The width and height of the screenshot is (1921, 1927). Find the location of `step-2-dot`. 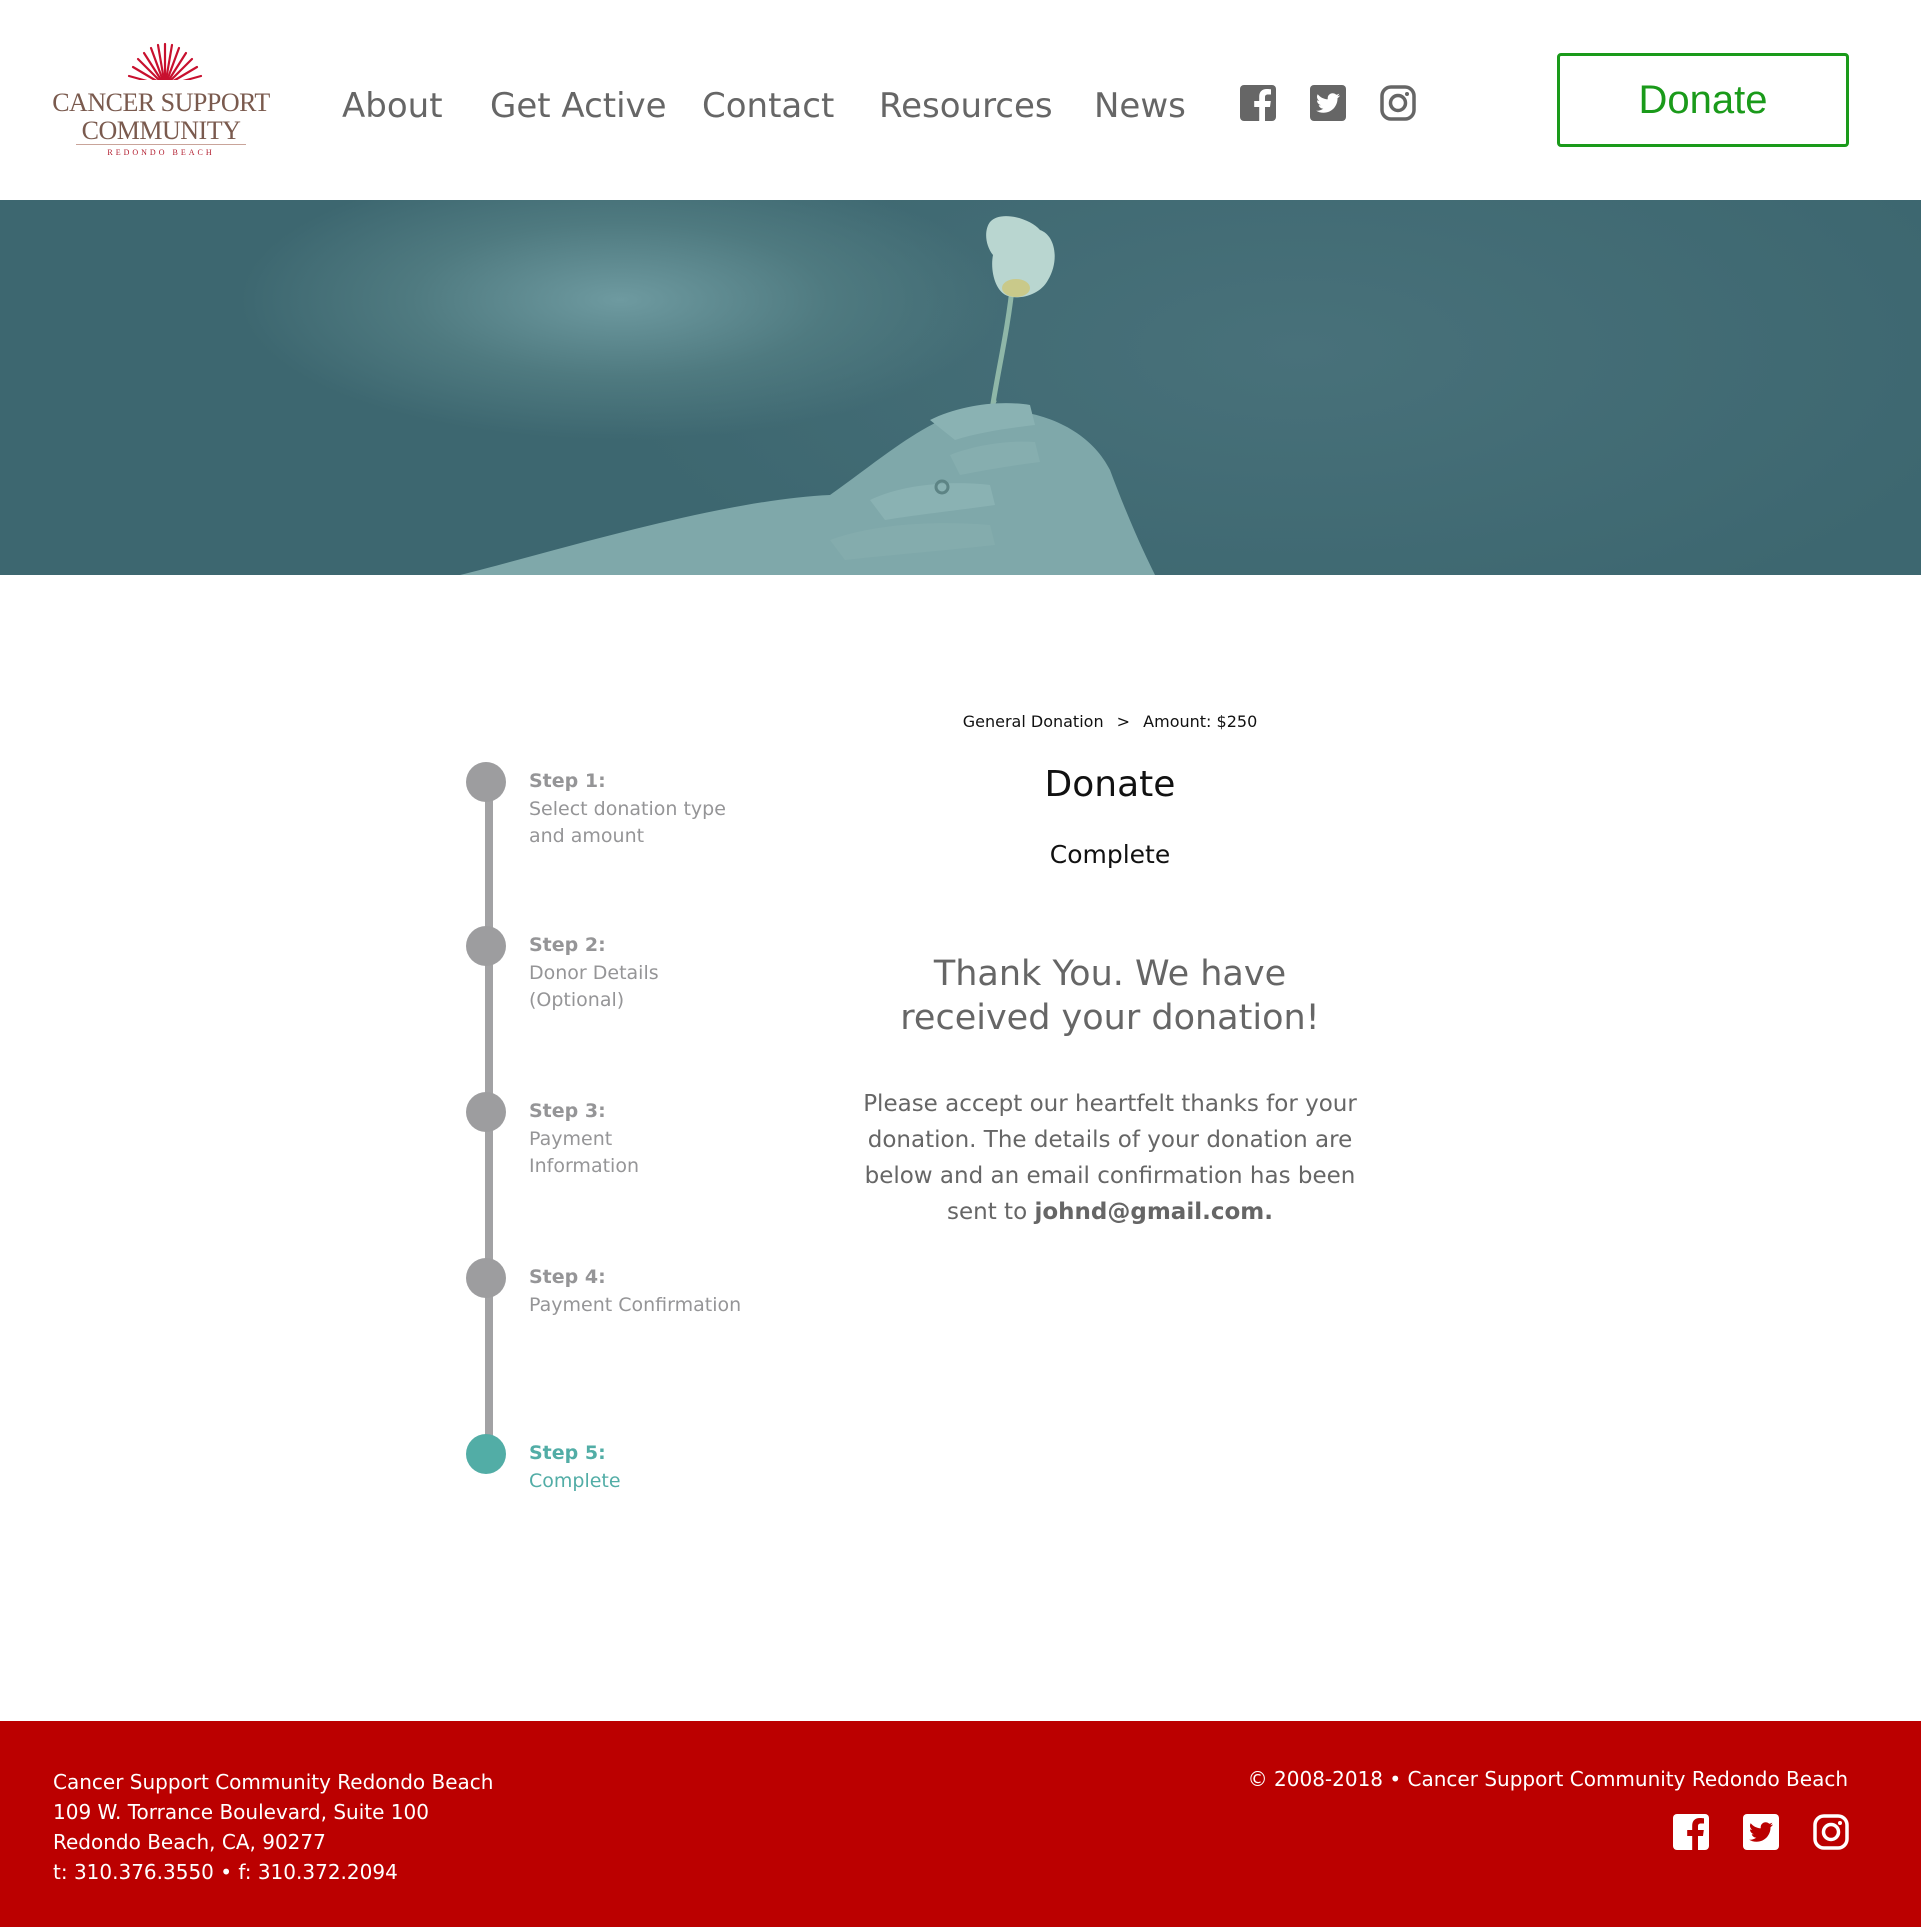

step-2-dot is located at coordinates (486, 946).